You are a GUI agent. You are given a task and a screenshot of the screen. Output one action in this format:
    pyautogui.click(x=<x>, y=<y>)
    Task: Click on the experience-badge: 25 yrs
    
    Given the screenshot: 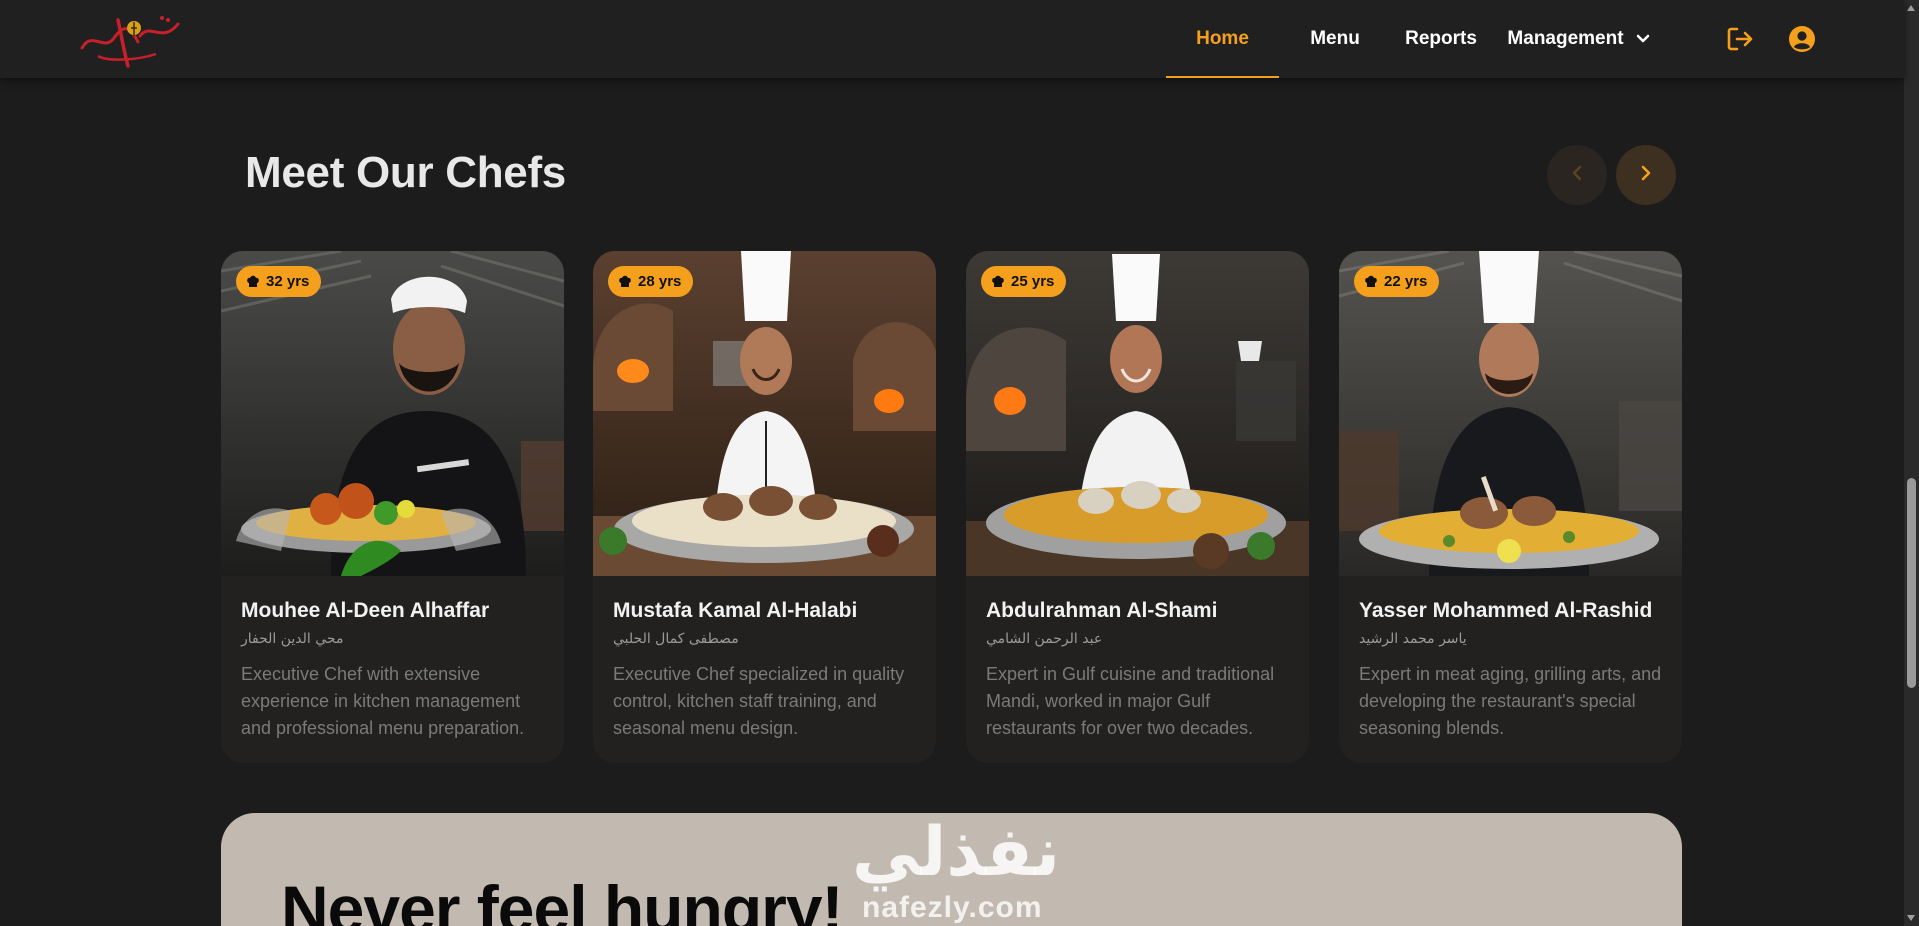 What is the action you would take?
    pyautogui.click(x=1024, y=281)
    